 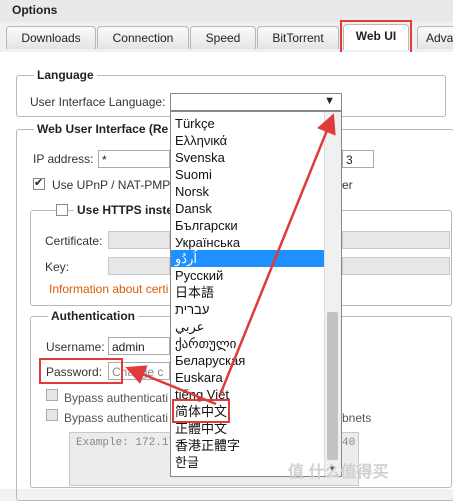 What do you see at coordinates (338, 472) in the screenshot?
I see `watermark-text: 值 什么值得买` at bounding box center [338, 472].